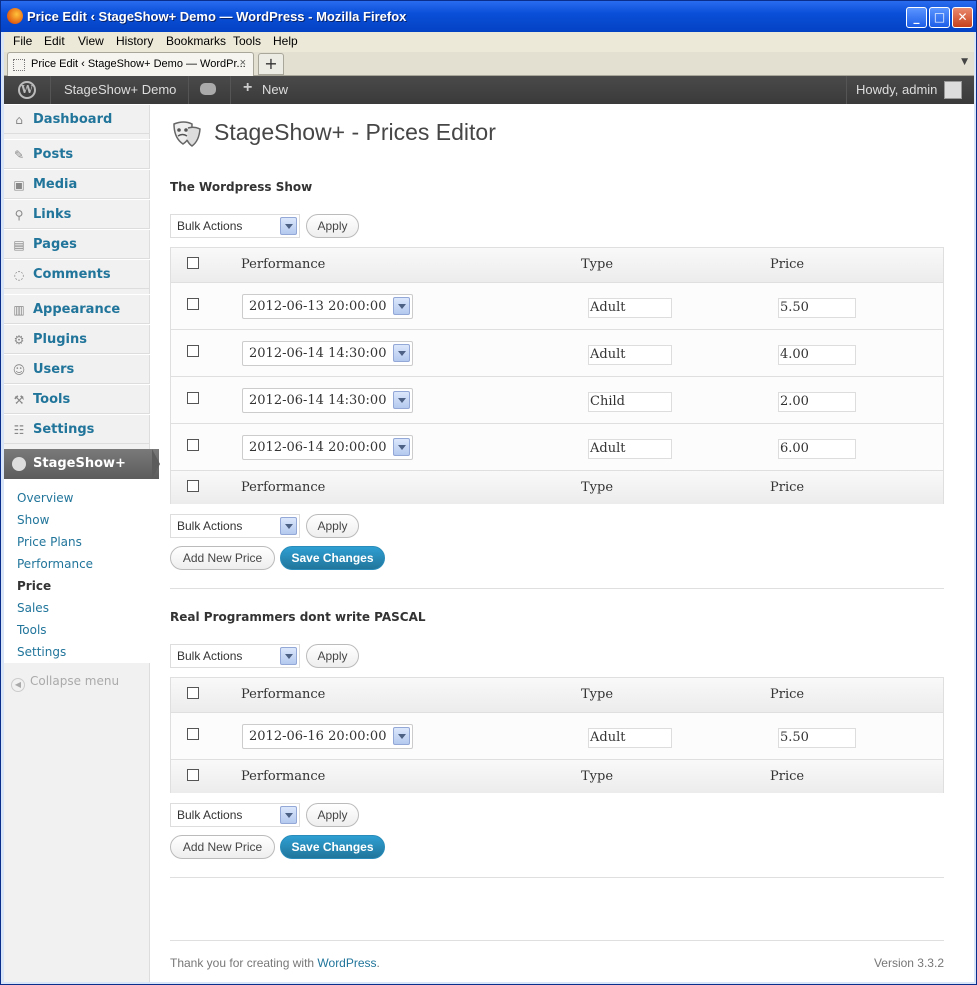  What do you see at coordinates (817, 449) in the screenshot?
I see `price-input: 6.00` at bounding box center [817, 449].